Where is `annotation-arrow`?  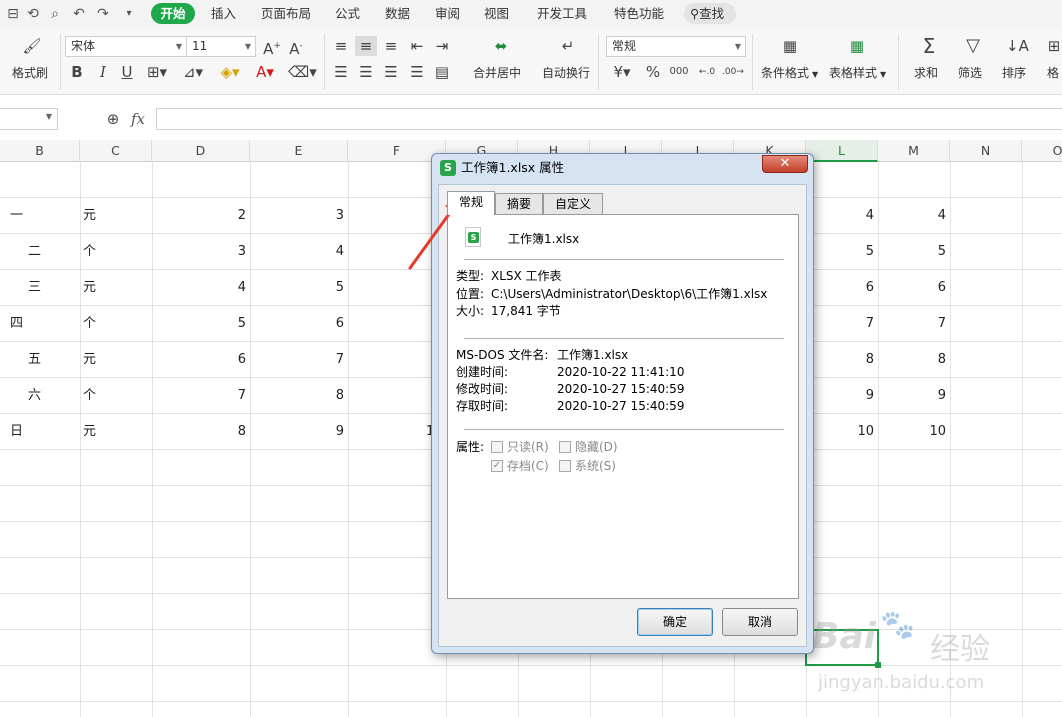 annotation-arrow is located at coordinates (434, 233).